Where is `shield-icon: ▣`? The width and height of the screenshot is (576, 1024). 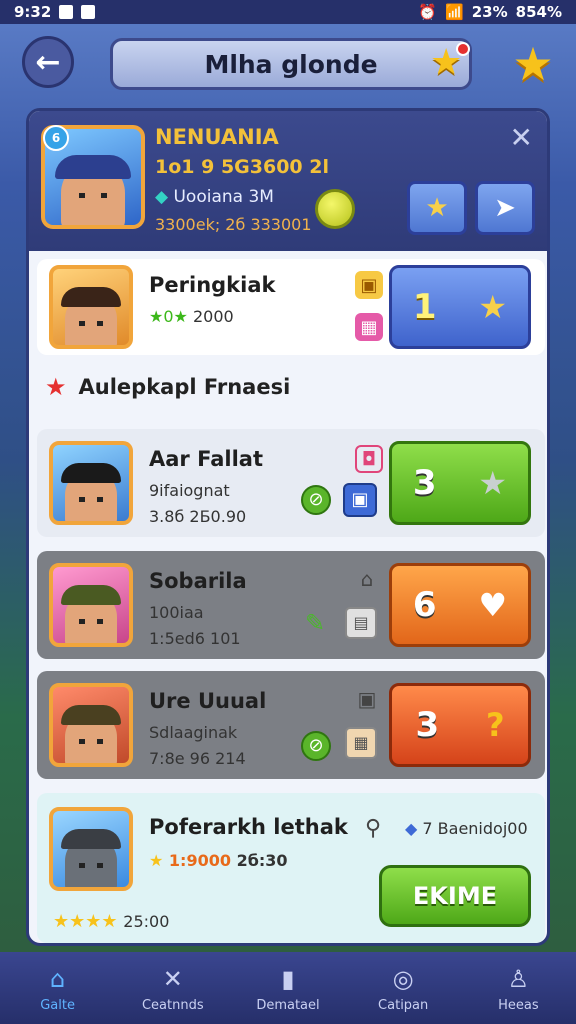 shield-icon: ▣ is located at coordinates (367, 699).